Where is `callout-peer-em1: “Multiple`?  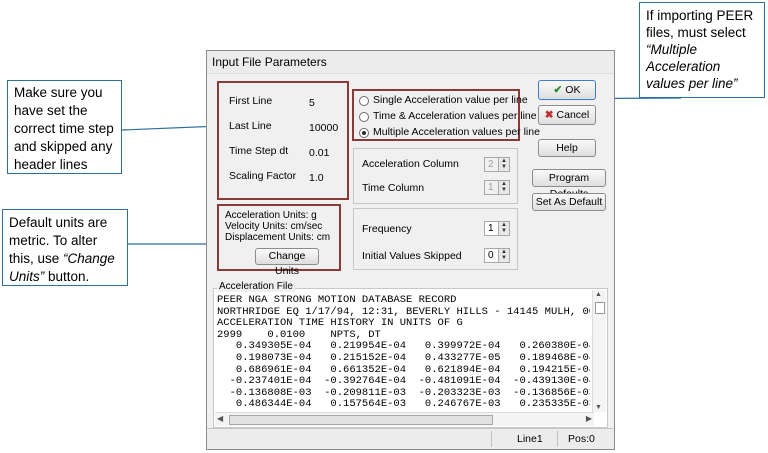
callout-peer-em1: “Multiple is located at coordinates (672, 49).